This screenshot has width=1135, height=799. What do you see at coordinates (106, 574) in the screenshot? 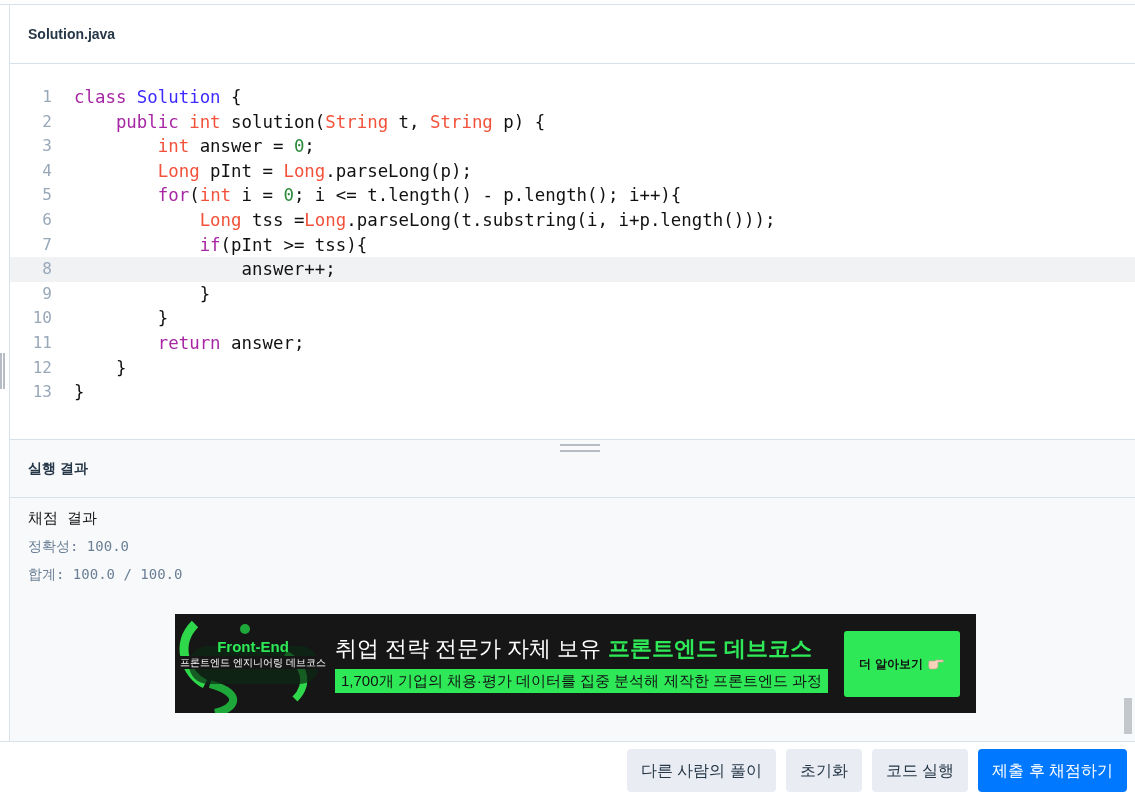
I see `result-line: 합계: 100.0 / 100.0` at bounding box center [106, 574].